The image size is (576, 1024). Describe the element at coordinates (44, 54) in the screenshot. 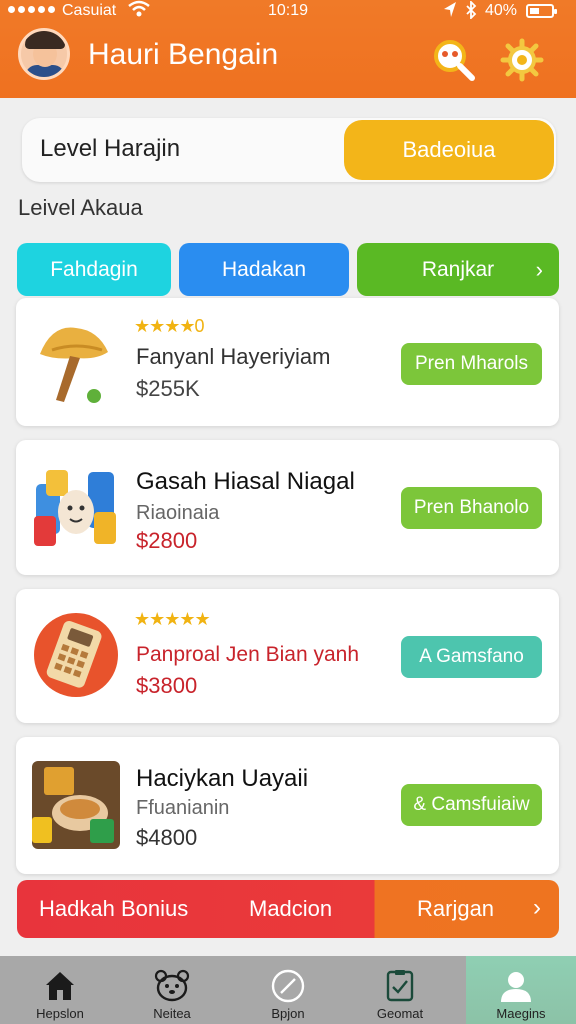

I see `avatar` at that location.